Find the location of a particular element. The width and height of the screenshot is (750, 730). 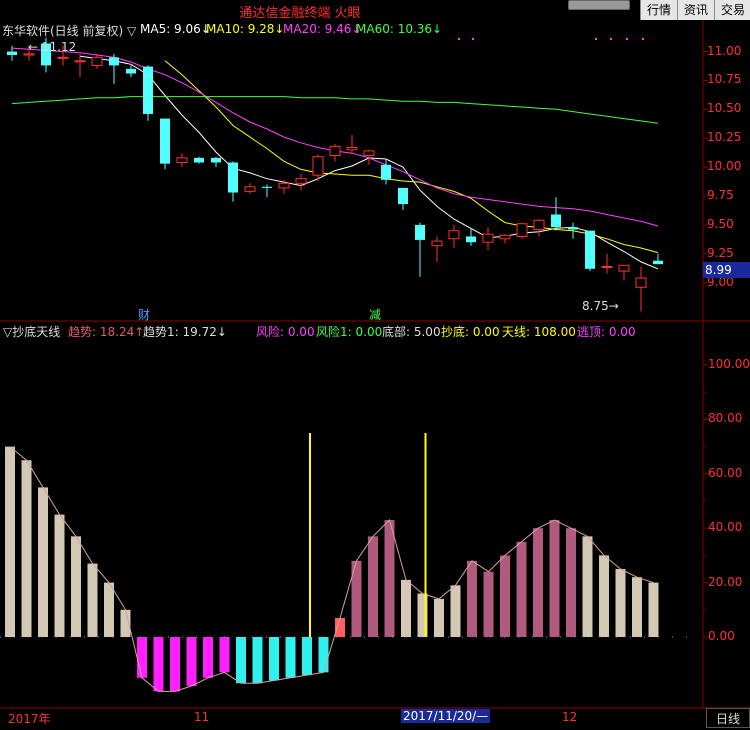

stock-name-label: 东华软件(日线 前复权) ▽ is located at coordinates (69, 30).